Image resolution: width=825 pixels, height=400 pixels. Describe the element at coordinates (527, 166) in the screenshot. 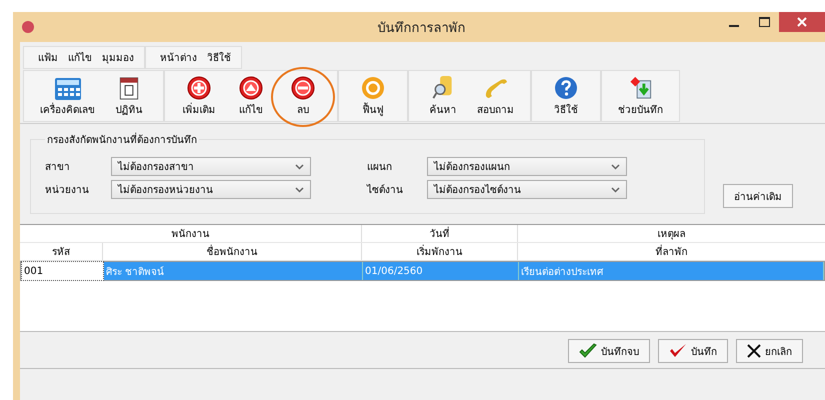

I see `dropdown: ไม่ต้องกรองแผนก` at that location.